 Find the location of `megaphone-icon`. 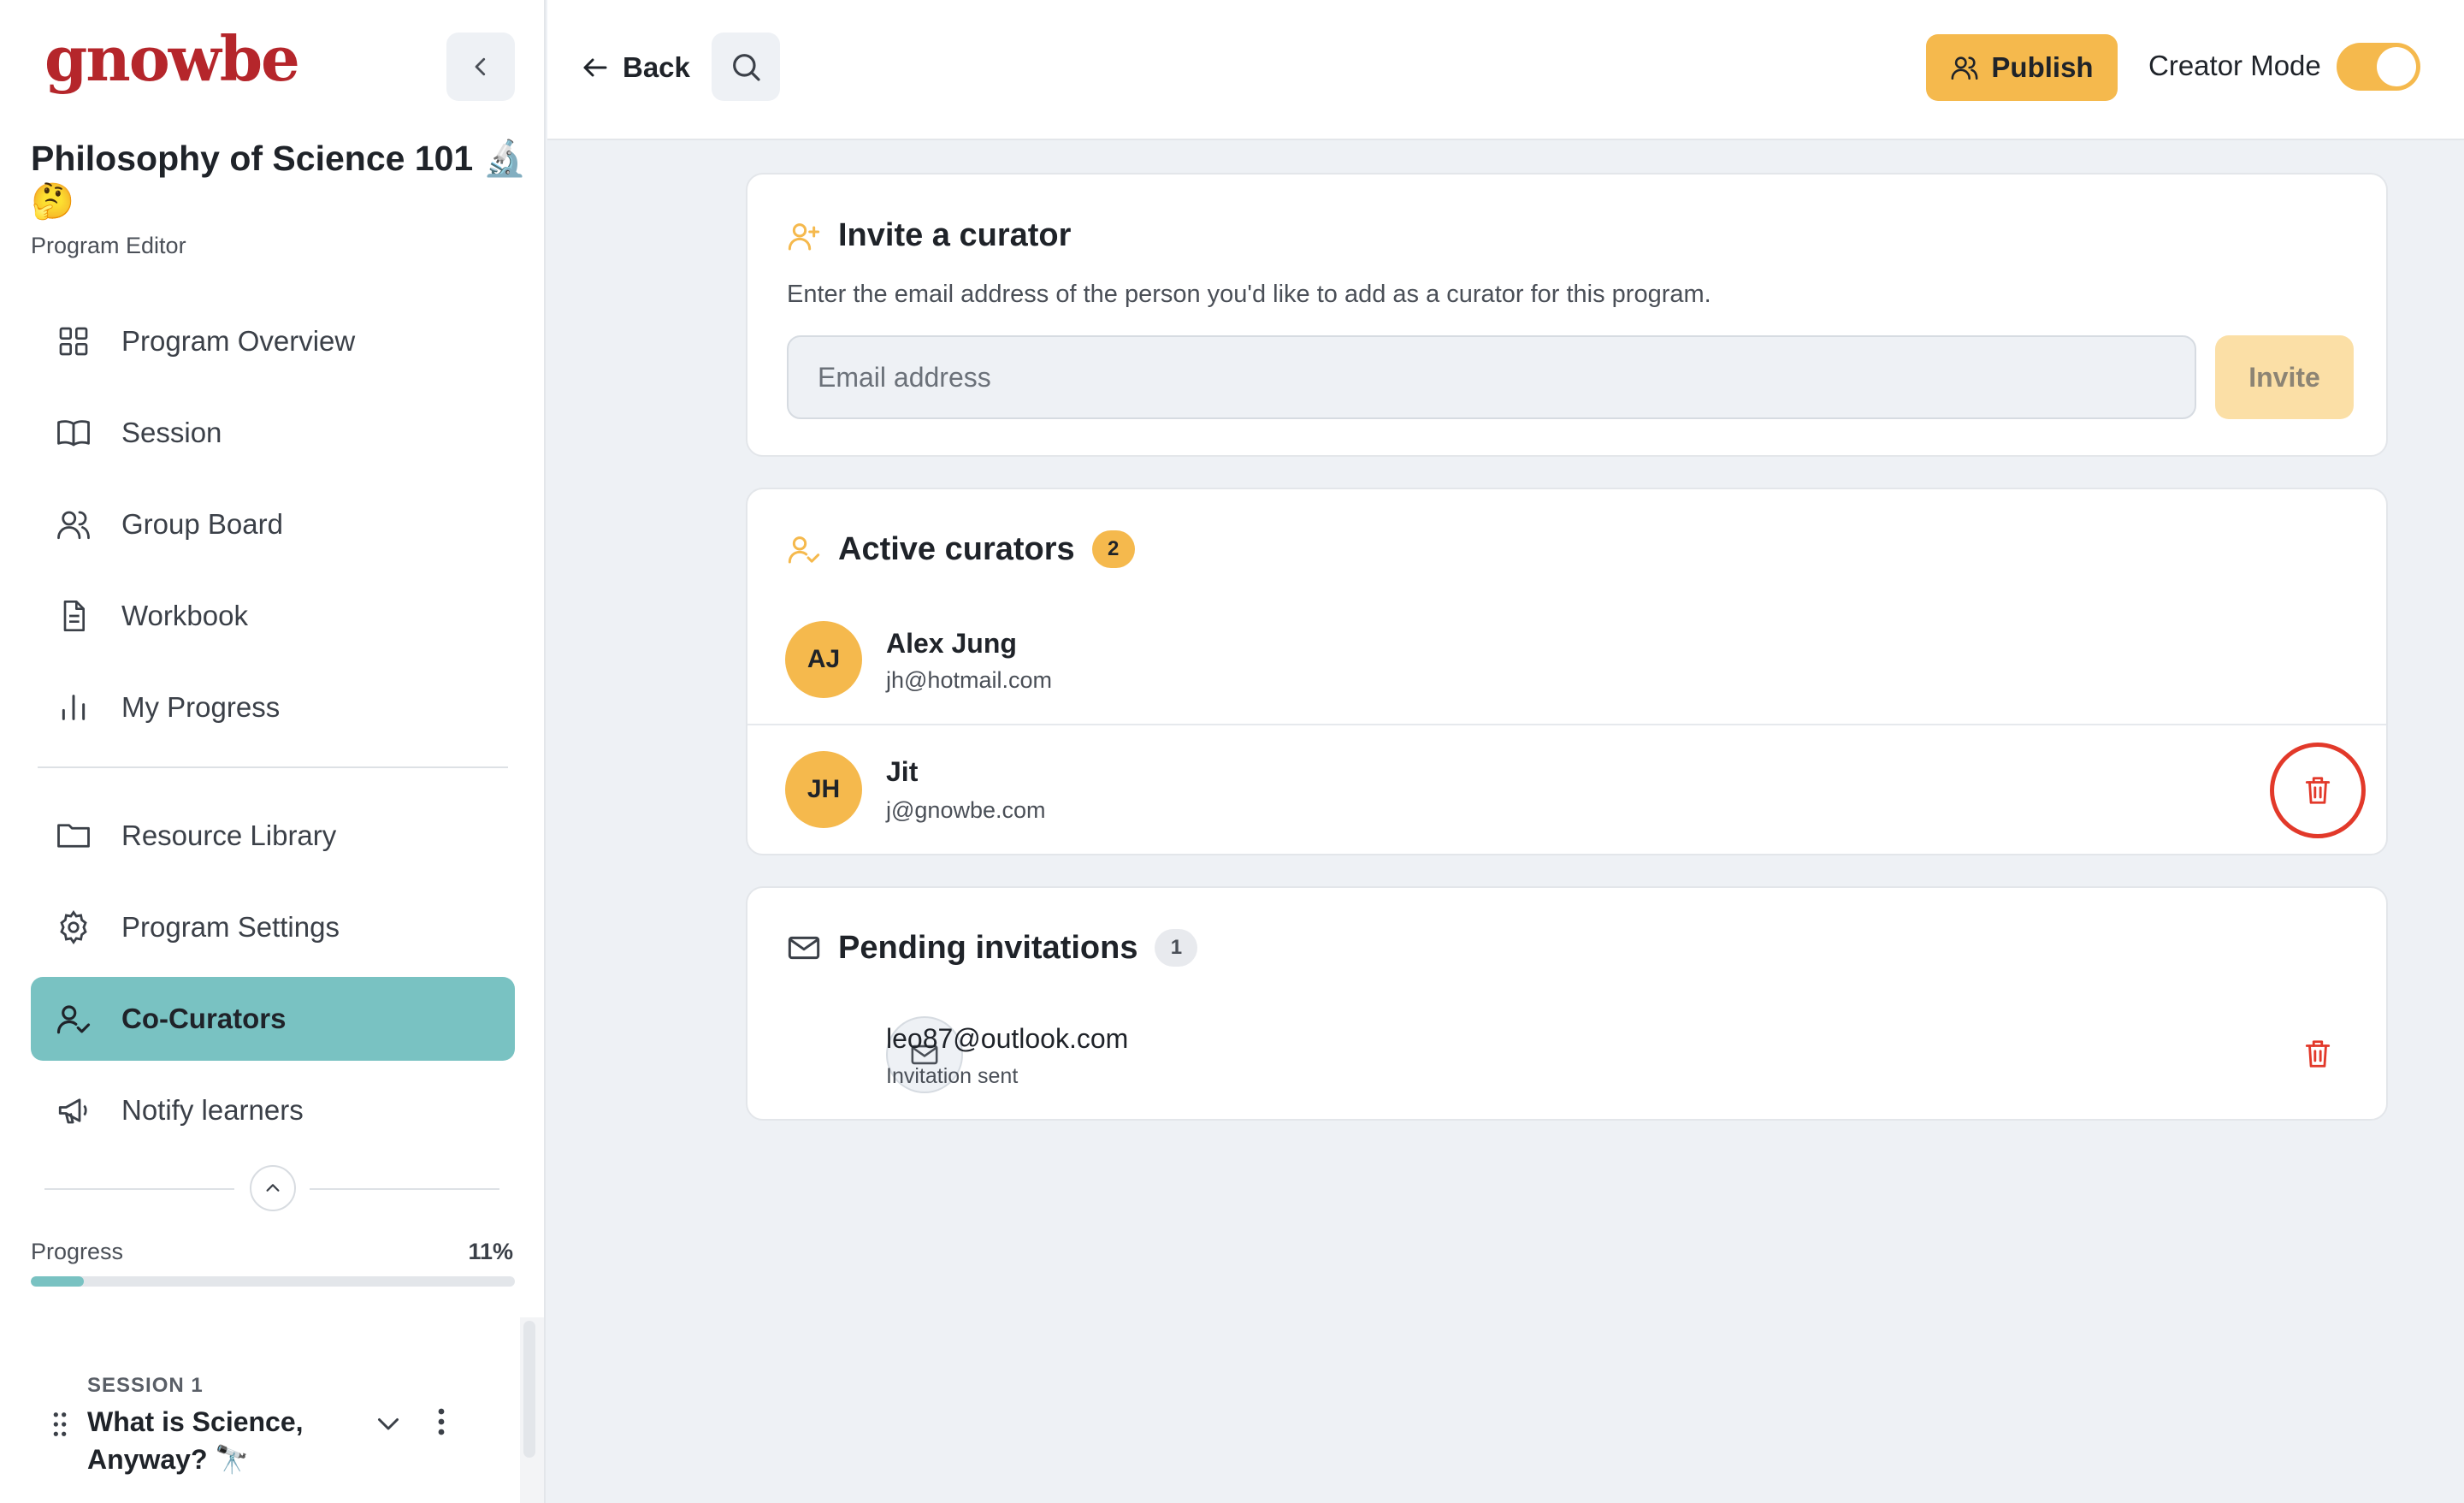

megaphone-icon is located at coordinates (73, 1110).